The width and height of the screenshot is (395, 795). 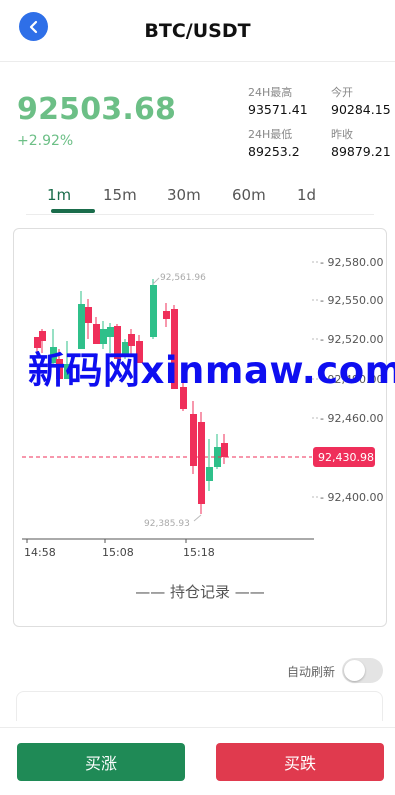 What do you see at coordinates (361, 151) in the screenshot?
I see `stat-value: 89879.21` at bounding box center [361, 151].